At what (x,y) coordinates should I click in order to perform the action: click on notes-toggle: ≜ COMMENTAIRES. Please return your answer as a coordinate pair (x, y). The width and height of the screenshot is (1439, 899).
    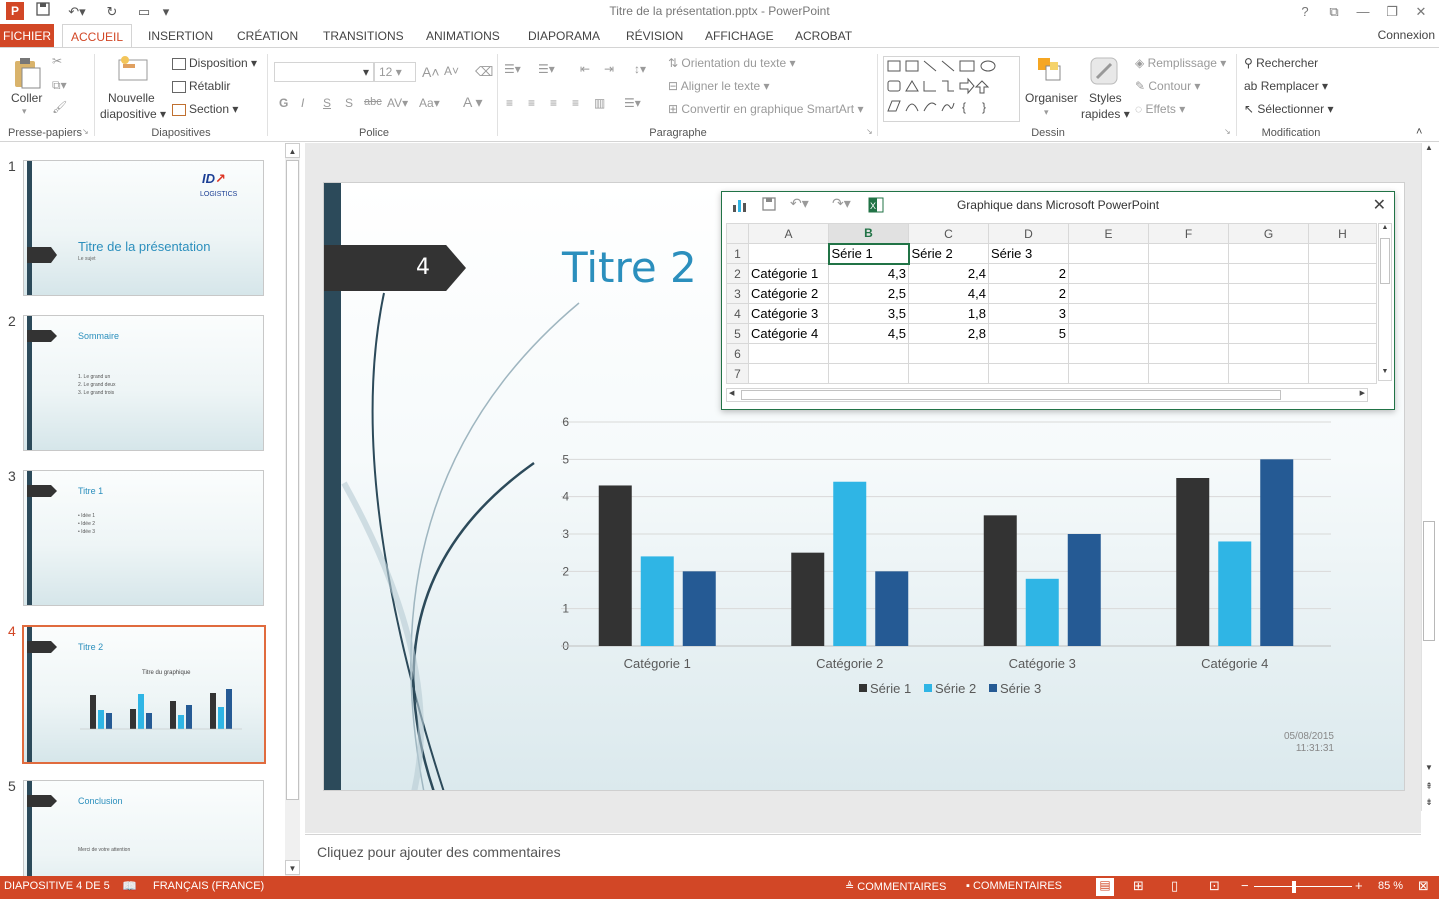
    Looking at the image, I should click on (895, 886).